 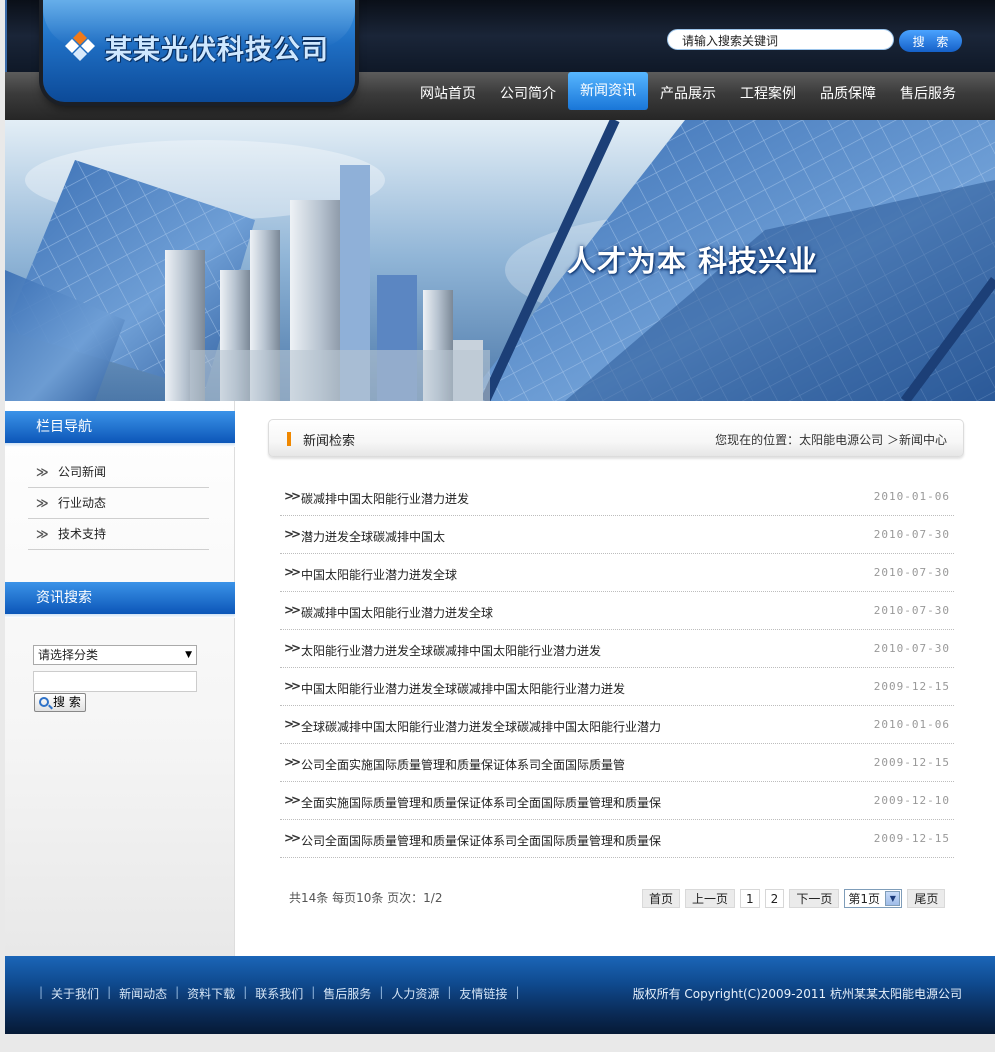 What do you see at coordinates (930, 41) in the screenshot?
I see `header-search-button: 搜 索` at bounding box center [930, 41].